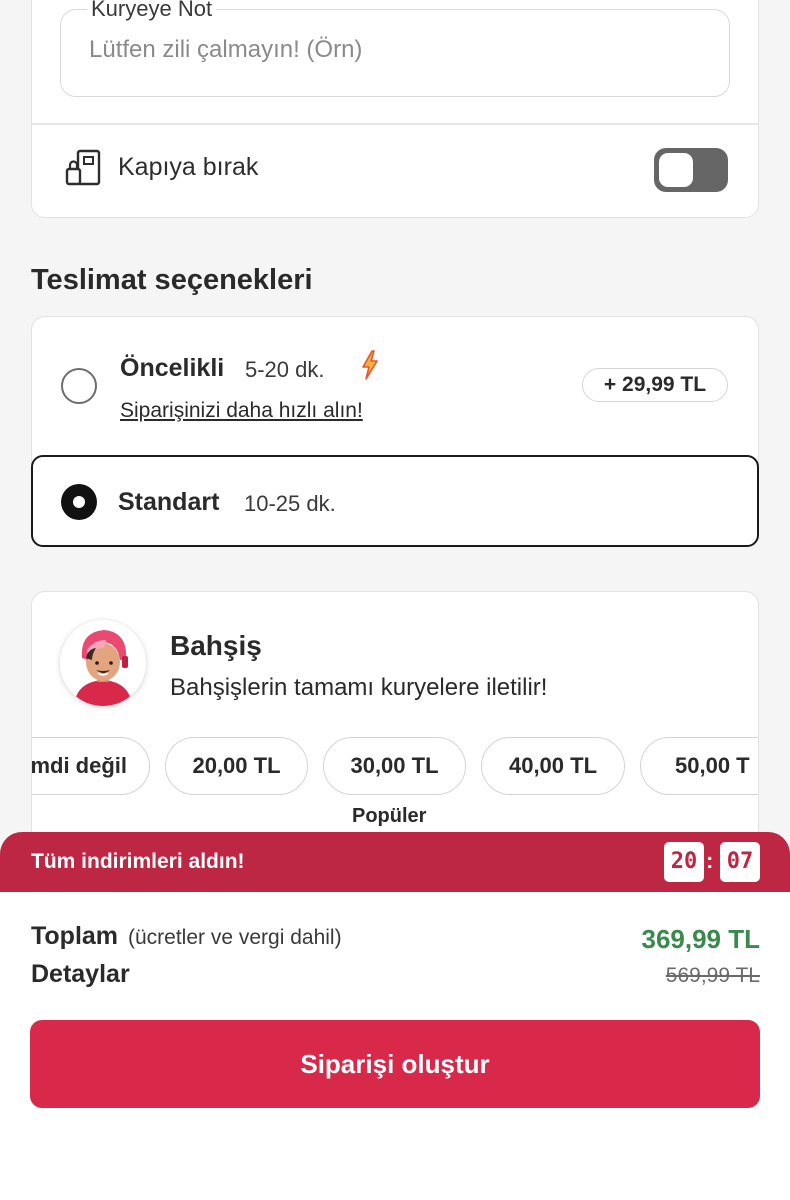 This screenshot has width=790, height=1200. Describe the element at coordinates (188, 167) in the screenshot. I see `leave-at-door-label: Kapıya bırak` at that location.